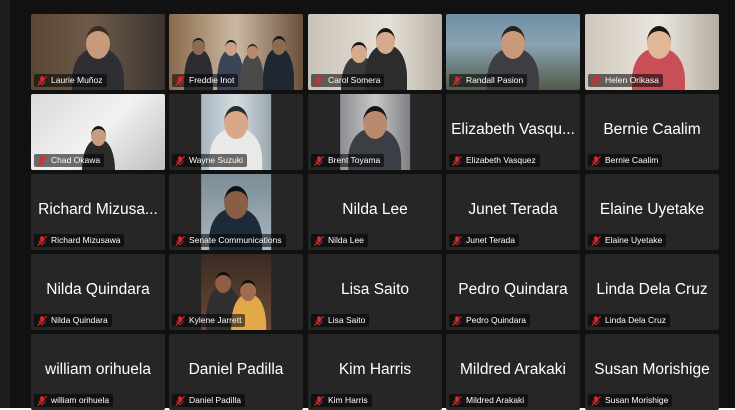 Image resolution: width=735 pixels, height=410 pixels. What do you see at coordinates (236, 292) in the screenshot?
I see `participant-tile: Kylene Jarrett` at bounding box center [236, 292].